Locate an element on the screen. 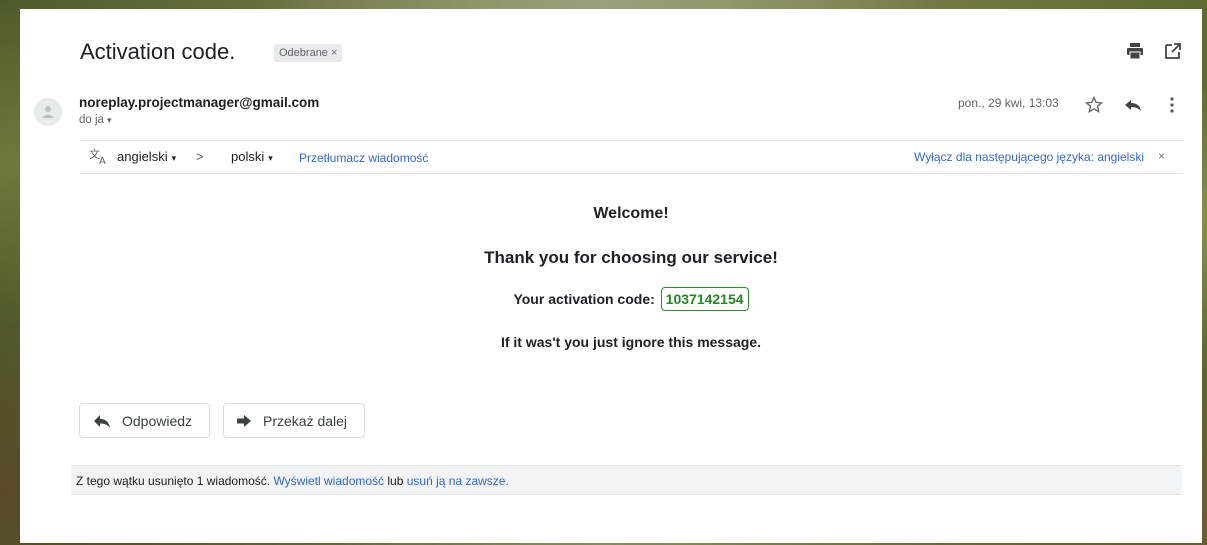  activation-code: 1037142154 is located at coordinates (704, 299).